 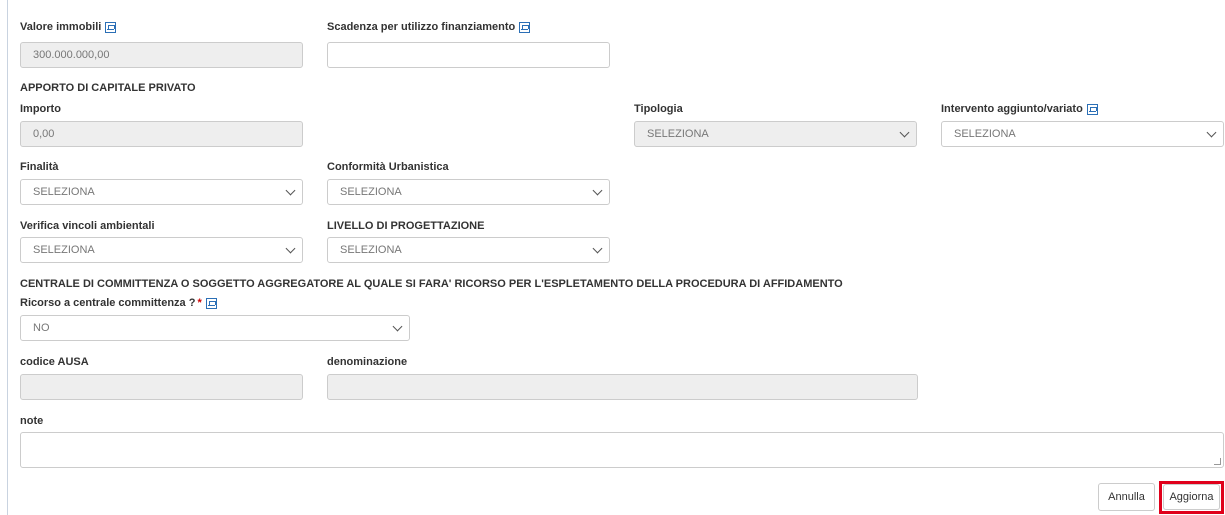 What do you see at coordinates (41, 328) in the screenshot?
I see `ricorso-value: NO` at bounding box center [41, 328].